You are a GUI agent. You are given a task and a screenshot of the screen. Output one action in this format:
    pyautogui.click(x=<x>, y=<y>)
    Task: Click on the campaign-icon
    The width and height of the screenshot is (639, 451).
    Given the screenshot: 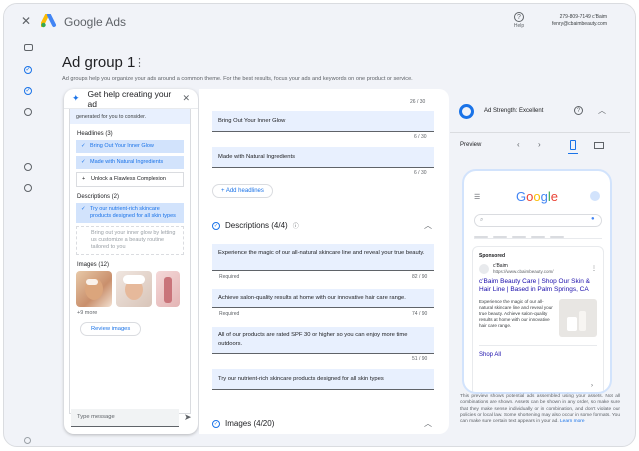 What is the action you would take?
    pyautogui.click(x=28, y=47)
    